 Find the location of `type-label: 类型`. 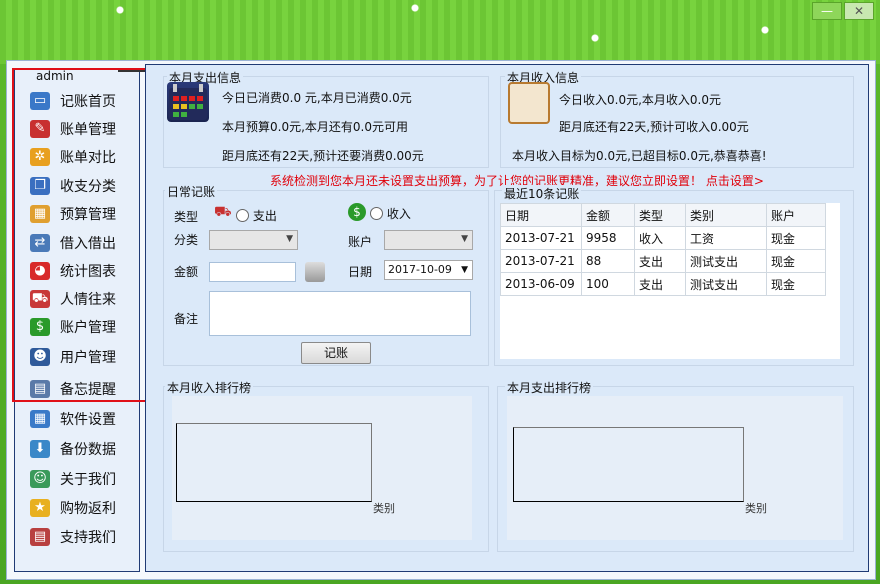

type-label: 类型 is located at coordinates (186, 217).